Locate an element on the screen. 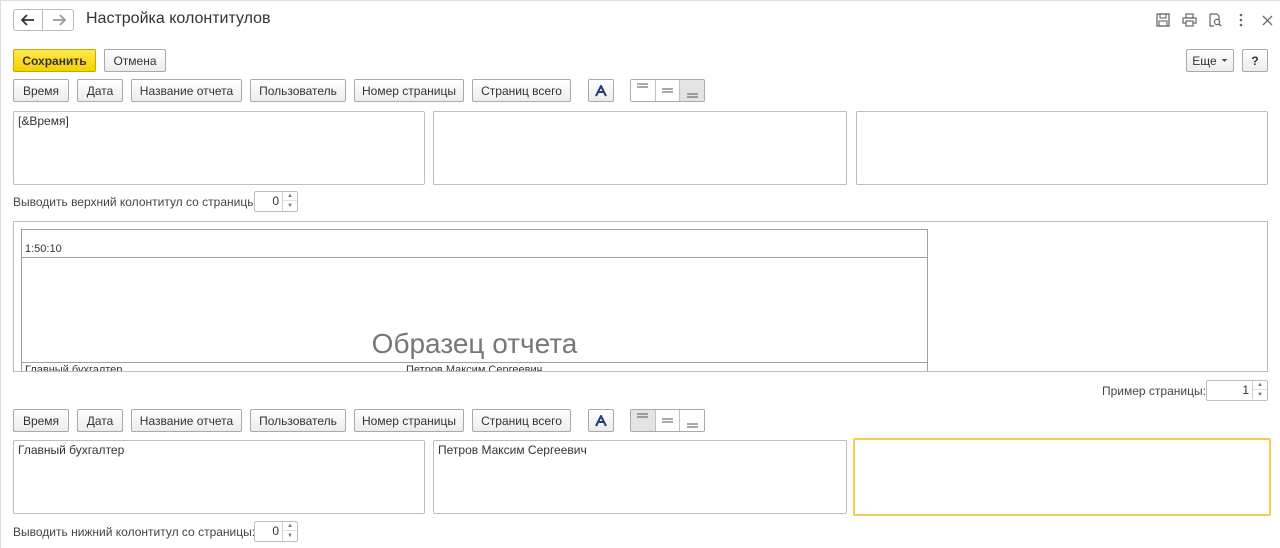  close-icon is located at coordinates (1267, 20).